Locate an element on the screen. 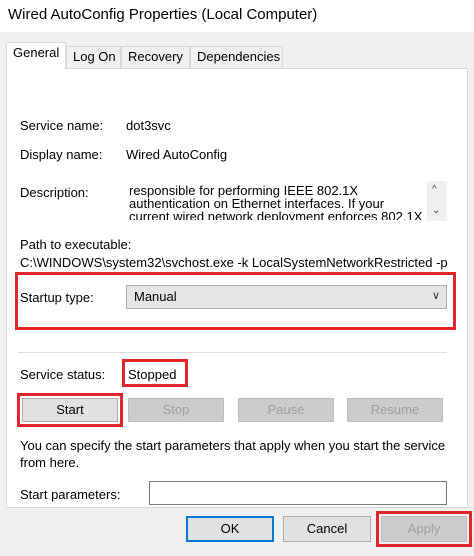  start-params-input is located at coordinates (298, 493).